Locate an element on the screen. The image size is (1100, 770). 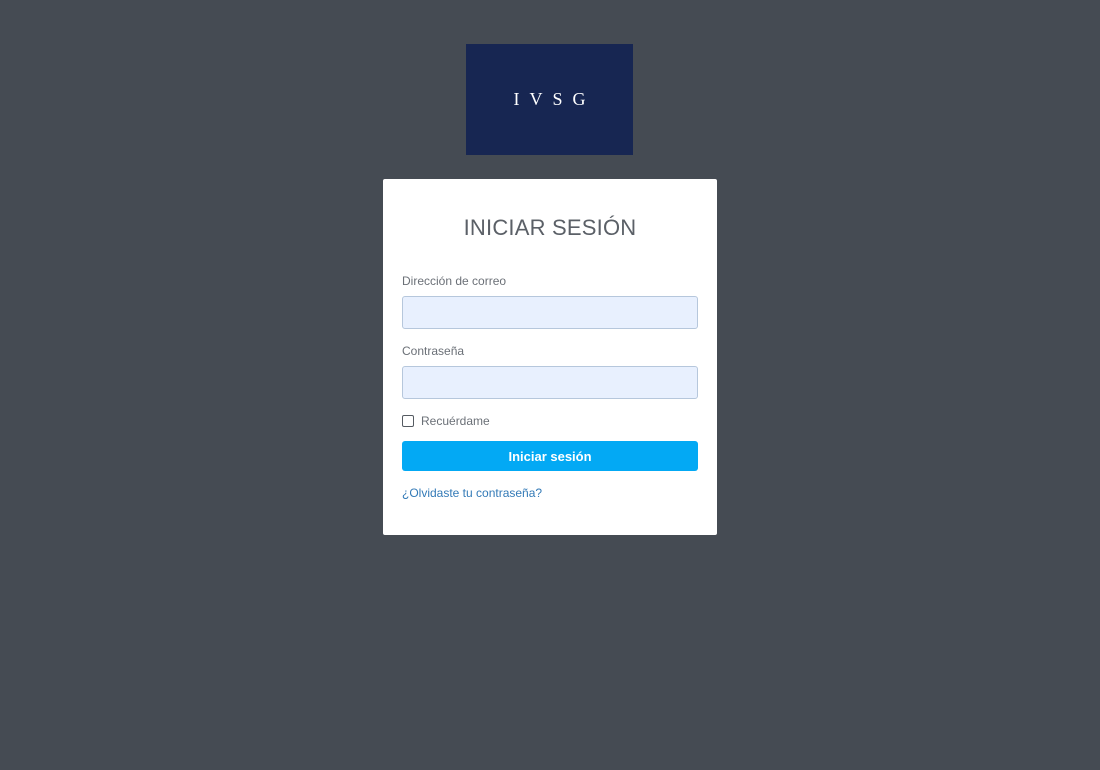
brand-logo: IVSG is located at coordinates (549, 99).